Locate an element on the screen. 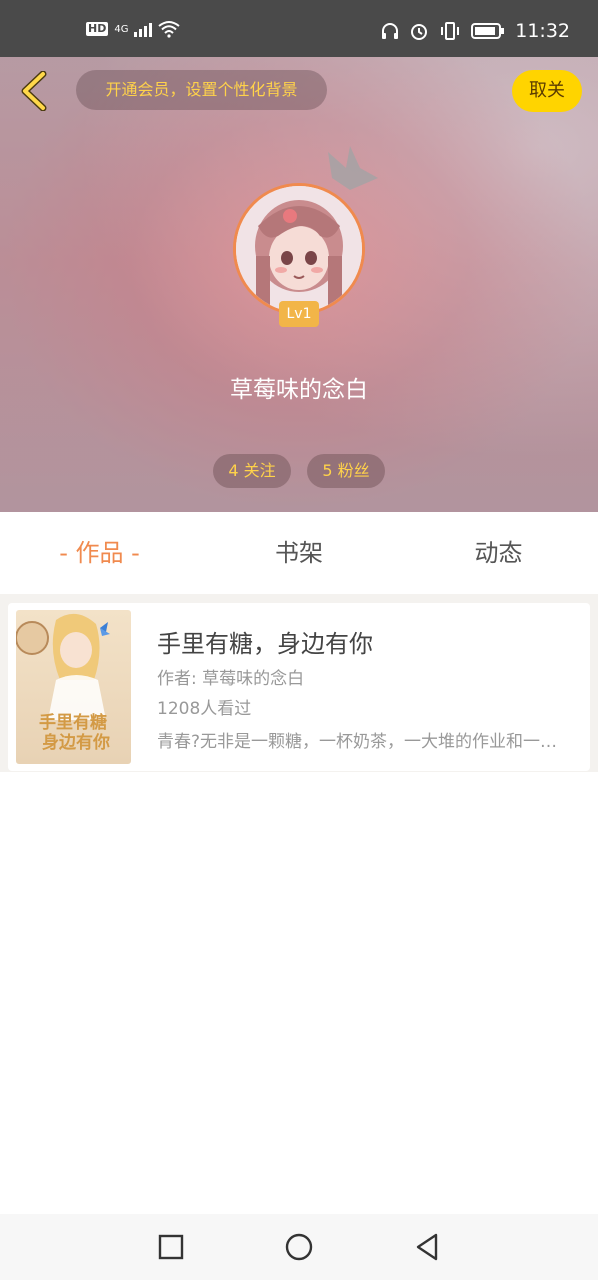 This screenshot has width=598, height=1280. avatar is located at coordinates (299, 249).